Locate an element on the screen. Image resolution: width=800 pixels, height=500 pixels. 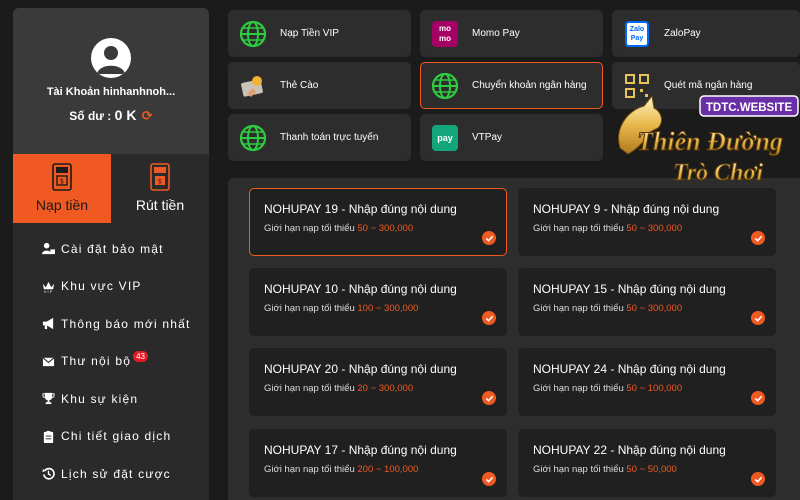
thien-duong-tro-choi-logo: TDTC.WEBSITE Thiên Đường Trò Chơi is located at coordinates (708, 140).